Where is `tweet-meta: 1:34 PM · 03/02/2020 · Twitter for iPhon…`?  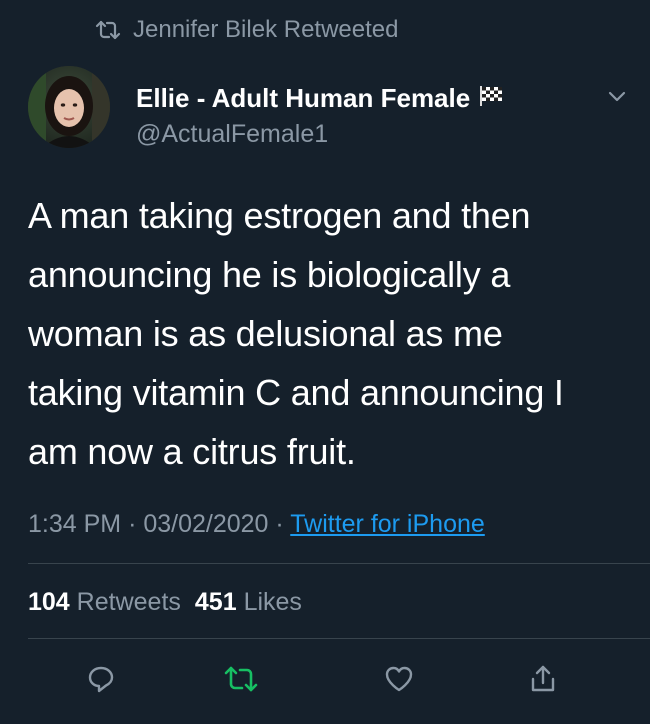
tweet-meta: 1:34 PM · 03/02/2020 · Twitter for iPhon… is located at coordinates (256, 524).